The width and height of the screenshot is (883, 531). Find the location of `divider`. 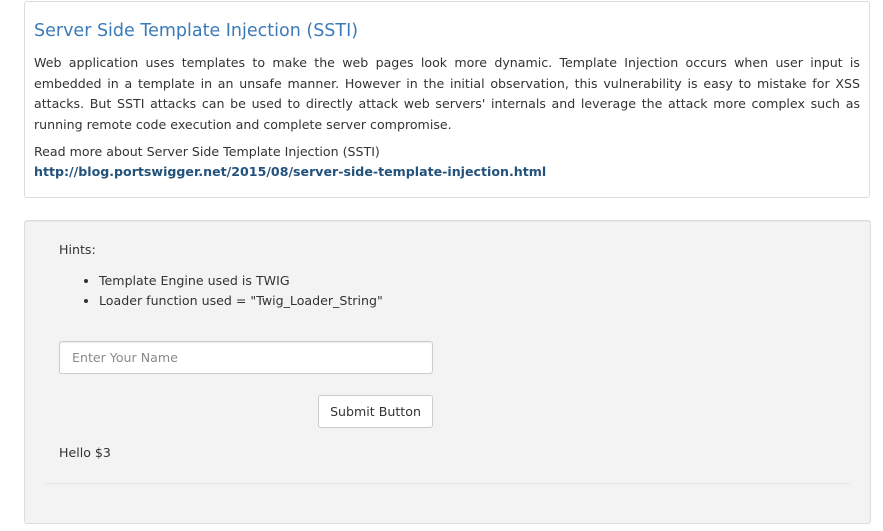

divider is located at coordinates (447, 483).